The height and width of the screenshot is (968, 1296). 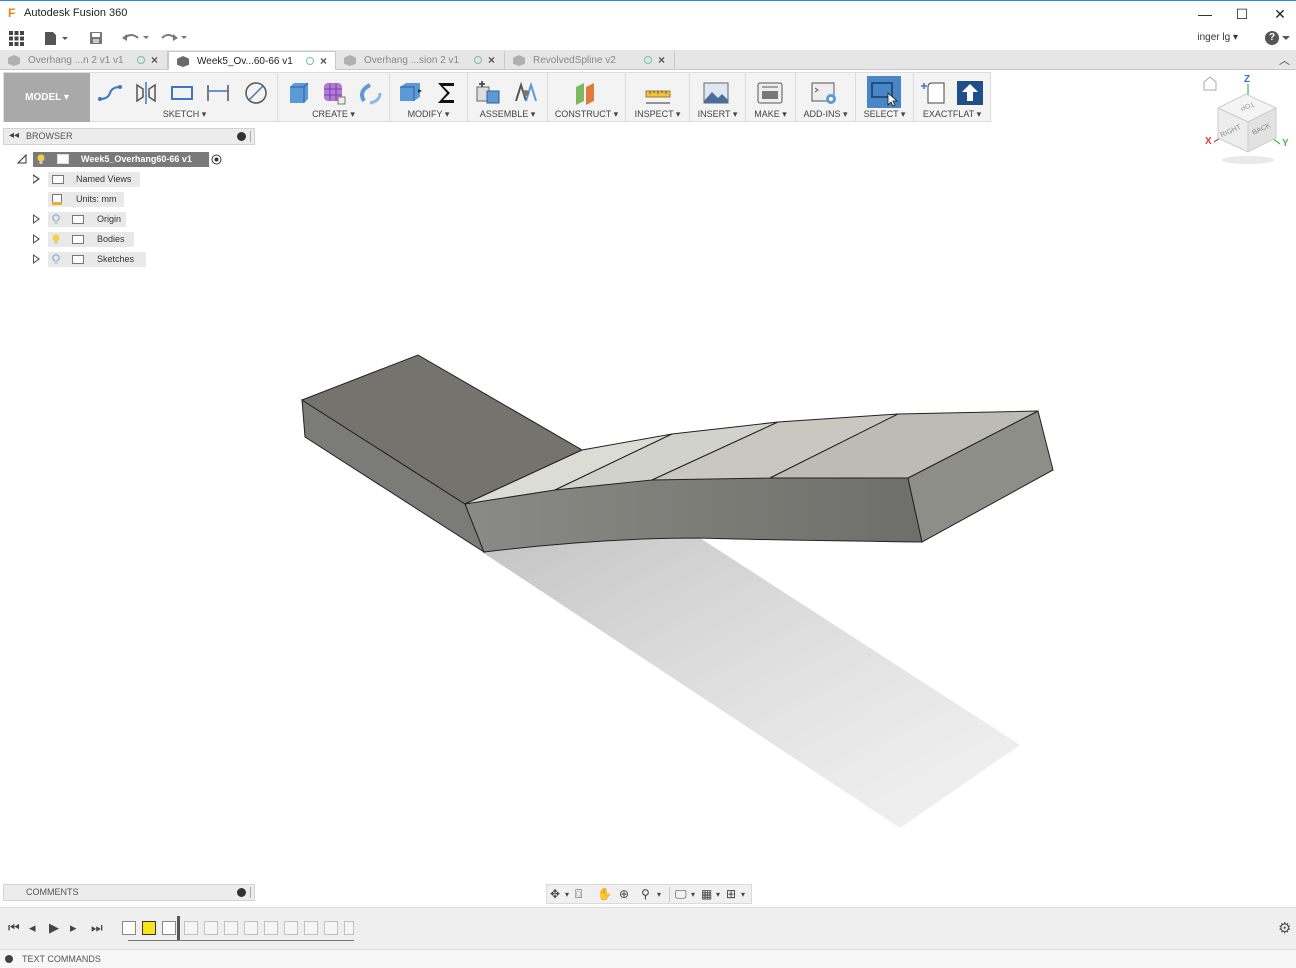 What do you see at coordinates (716, 93) in the screenshot?
I see `insert-image-icon` at bounding box center [716, 93].